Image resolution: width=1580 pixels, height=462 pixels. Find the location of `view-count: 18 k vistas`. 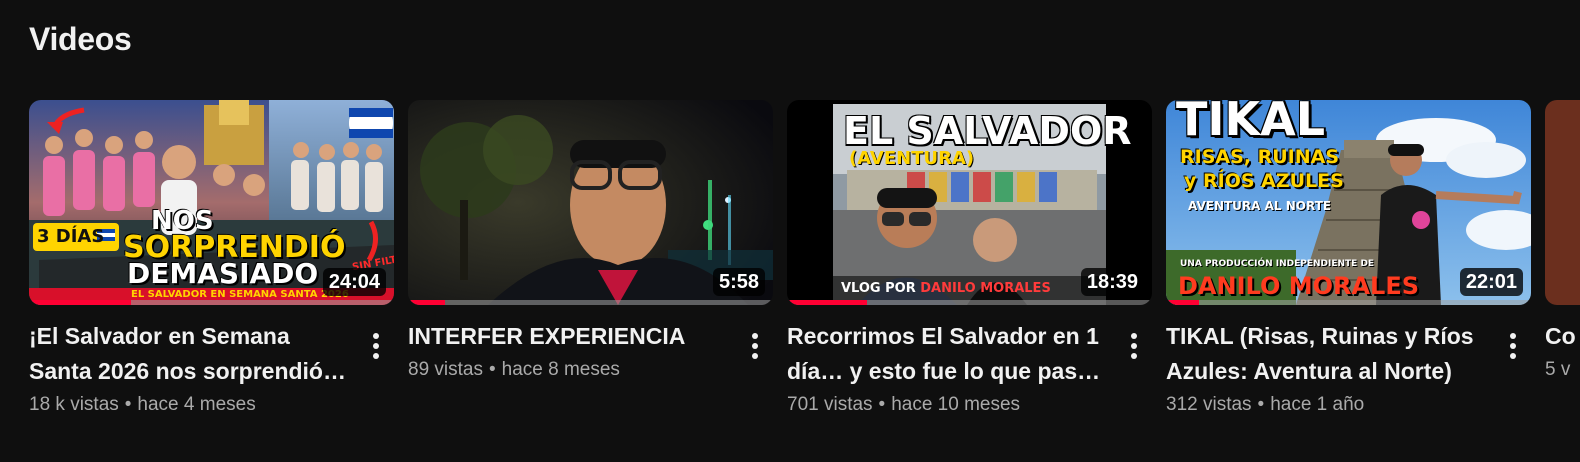

view-count: 18 k vistas is located at coordinates (74, 404).